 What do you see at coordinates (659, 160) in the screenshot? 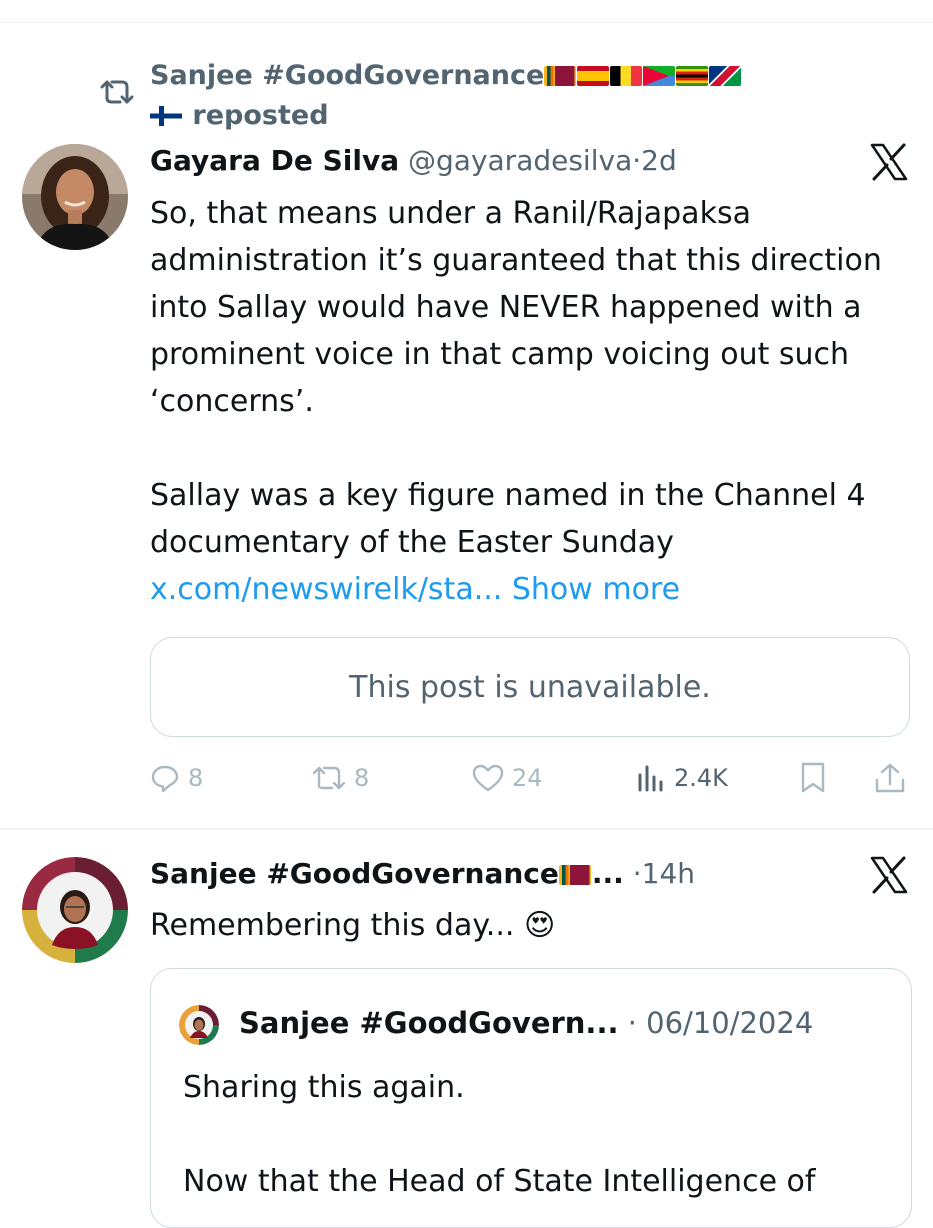
I see `post-time: 2d` at bounding box center [659, 160].